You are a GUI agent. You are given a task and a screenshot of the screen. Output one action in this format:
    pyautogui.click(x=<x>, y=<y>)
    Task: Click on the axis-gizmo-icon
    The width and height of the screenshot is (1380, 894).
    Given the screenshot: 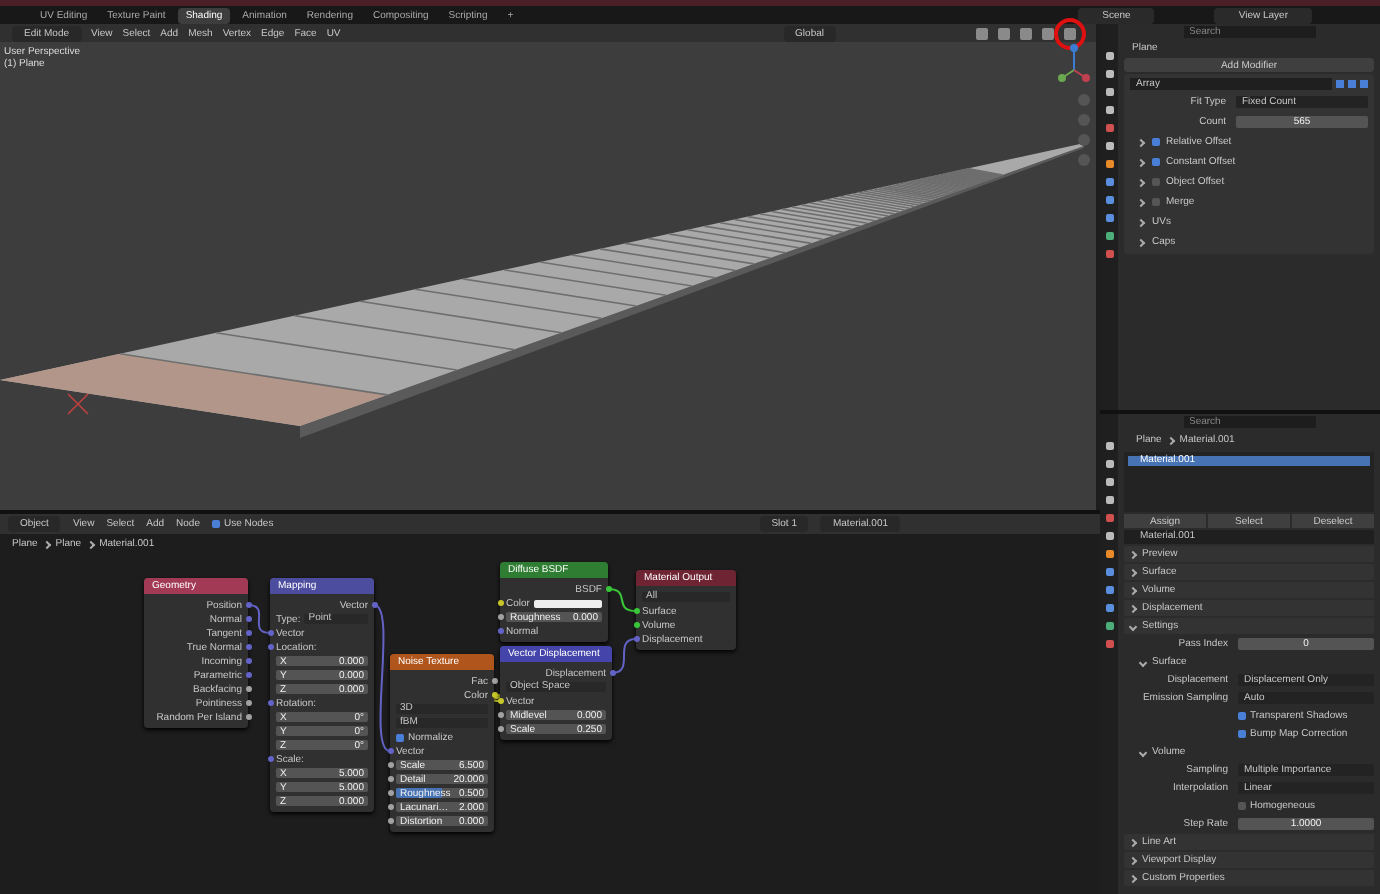 What is the action you would take?
    pyautogui.click(x=1074, y=63)
    